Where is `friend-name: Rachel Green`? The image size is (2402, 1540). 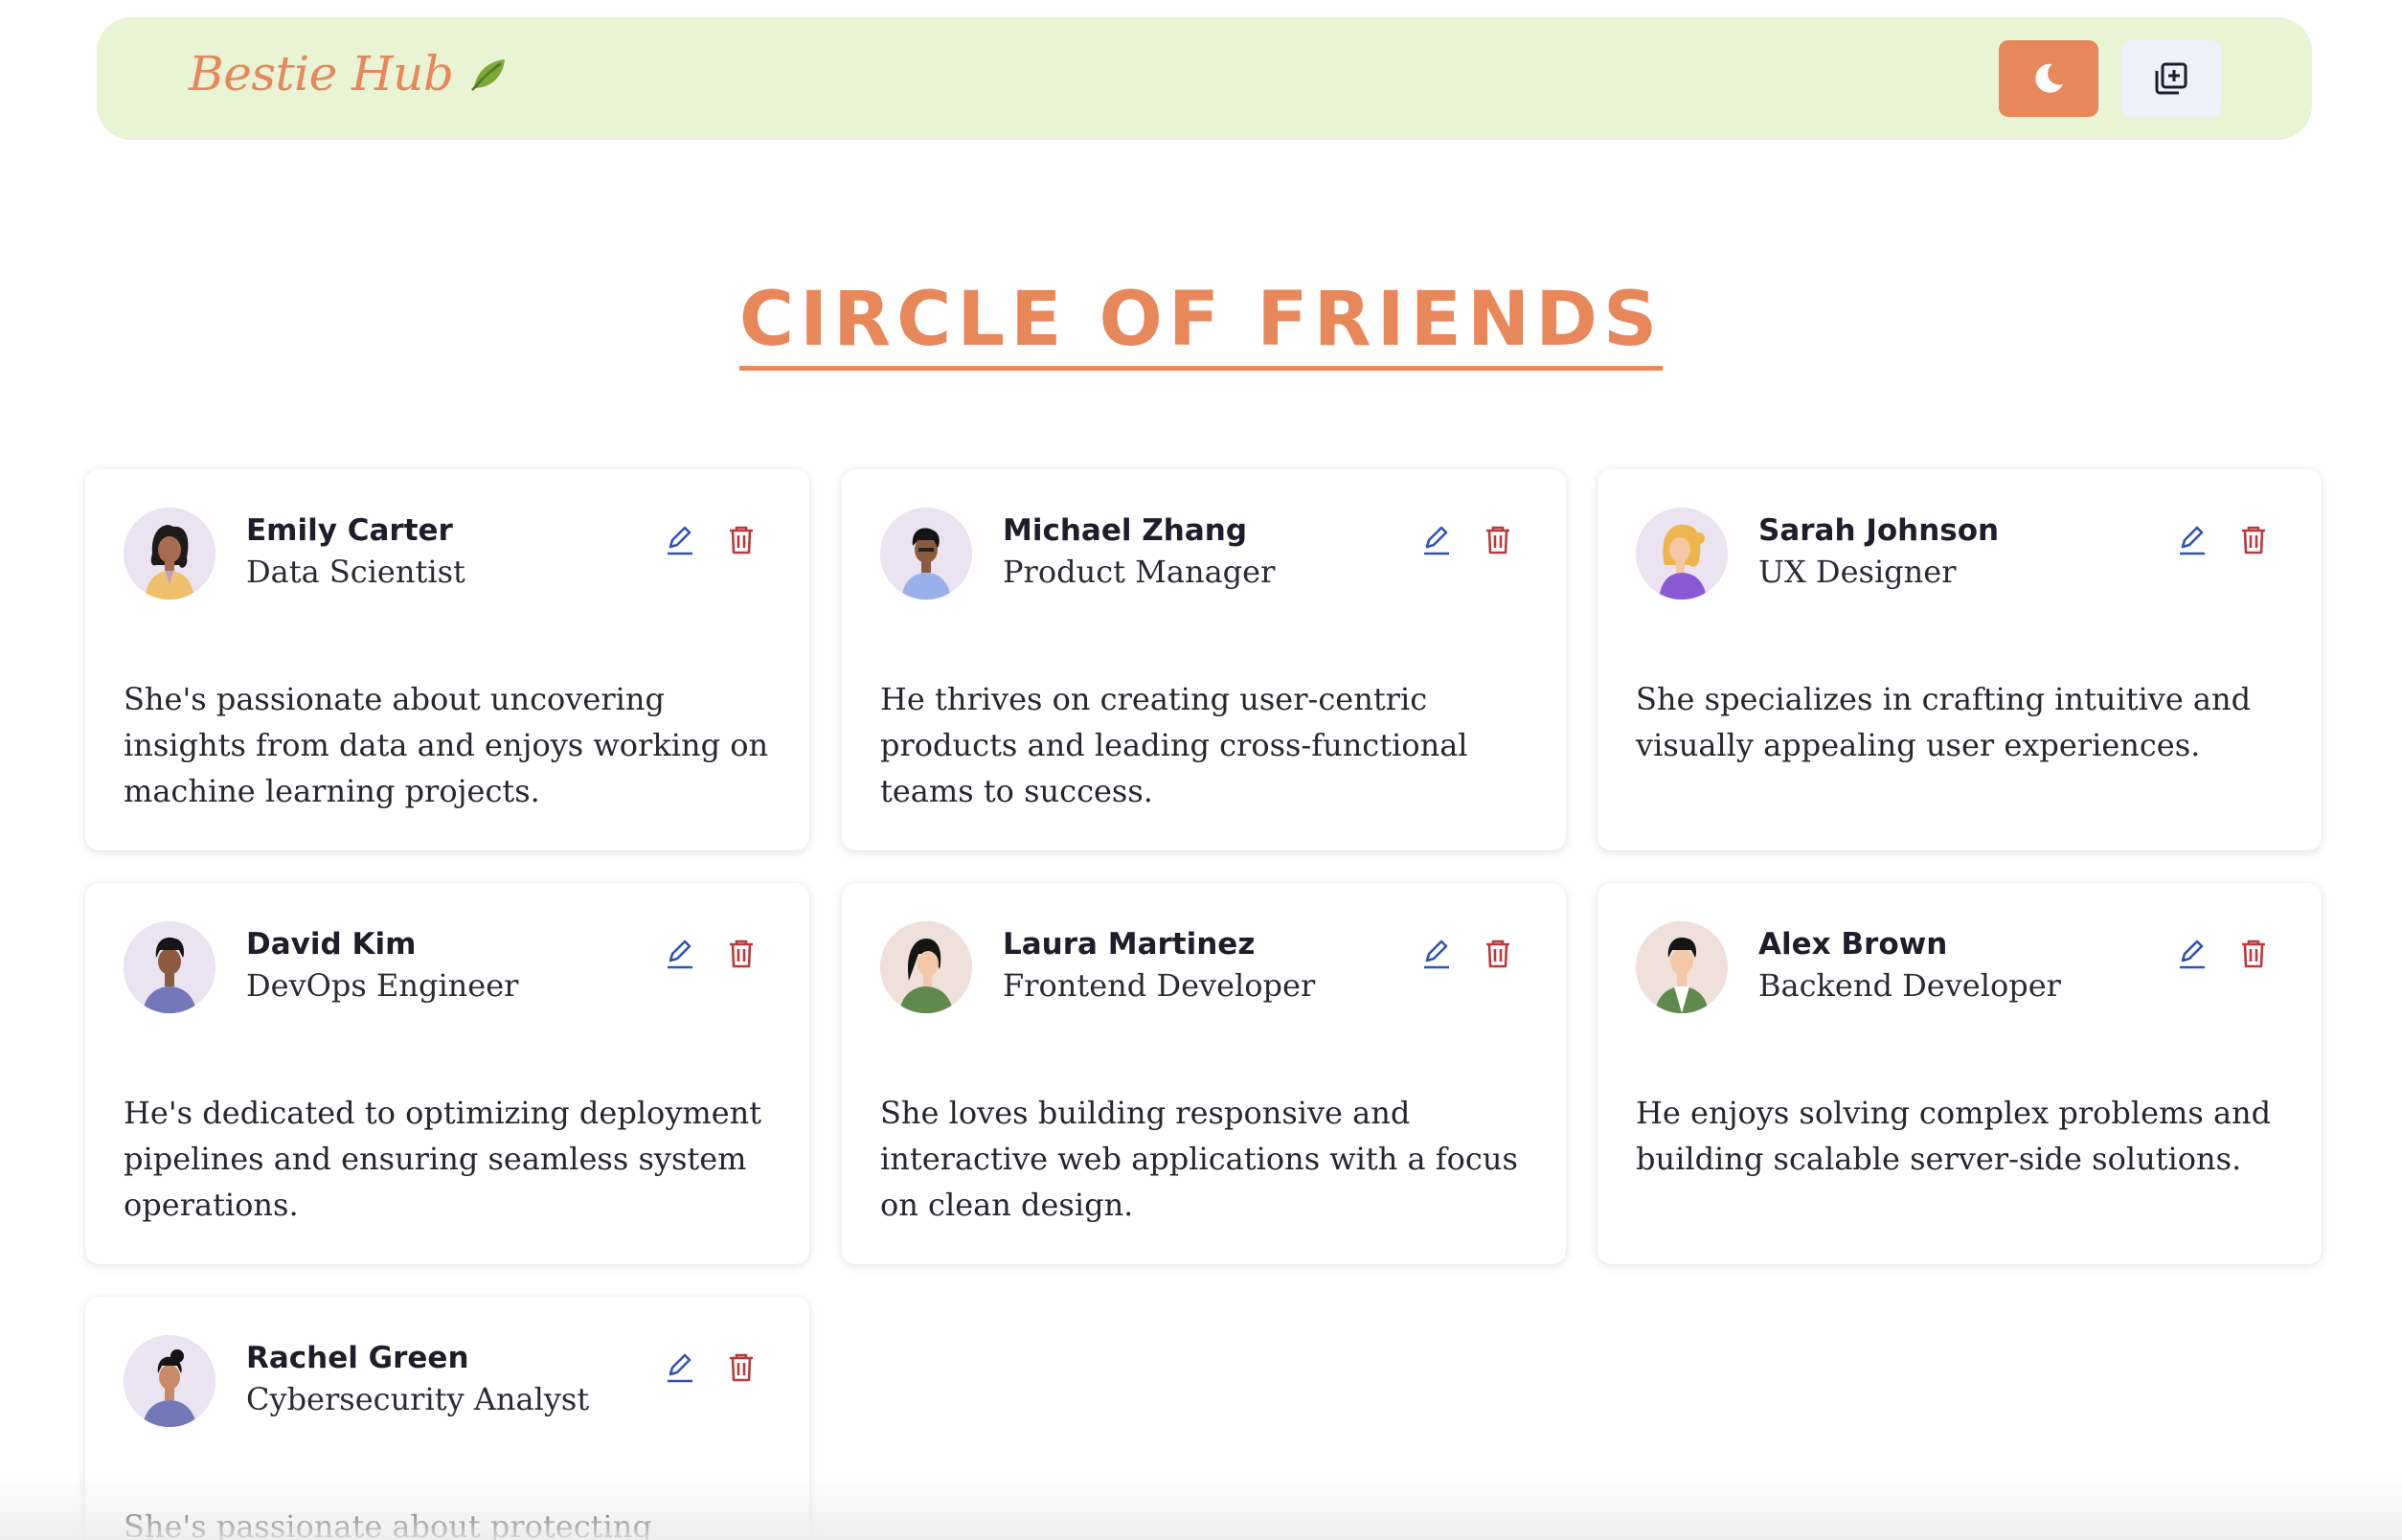
friend-name: Rachel Green is located at coordinates (358, 1358).